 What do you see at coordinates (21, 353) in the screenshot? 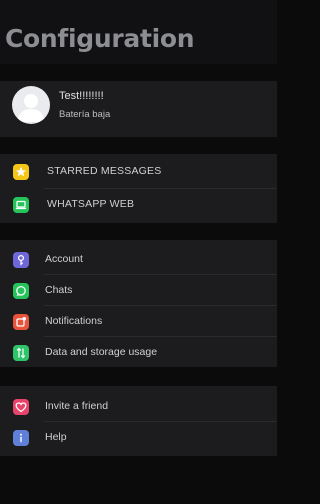
I see `data-transfer-icon` at bounding box center [21, 353].